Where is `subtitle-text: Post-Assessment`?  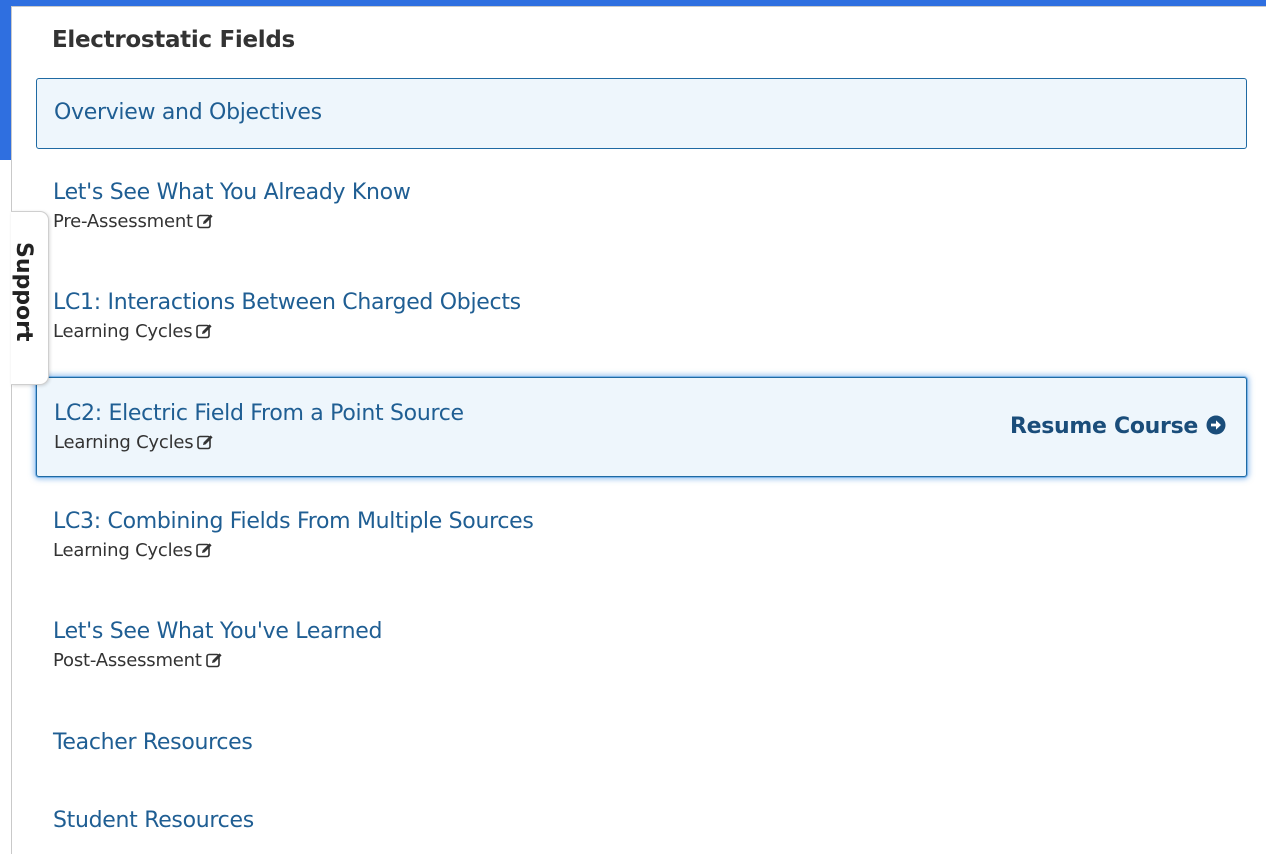
subtitle-text: Post-Assessment is located at coordinates (127, 660).